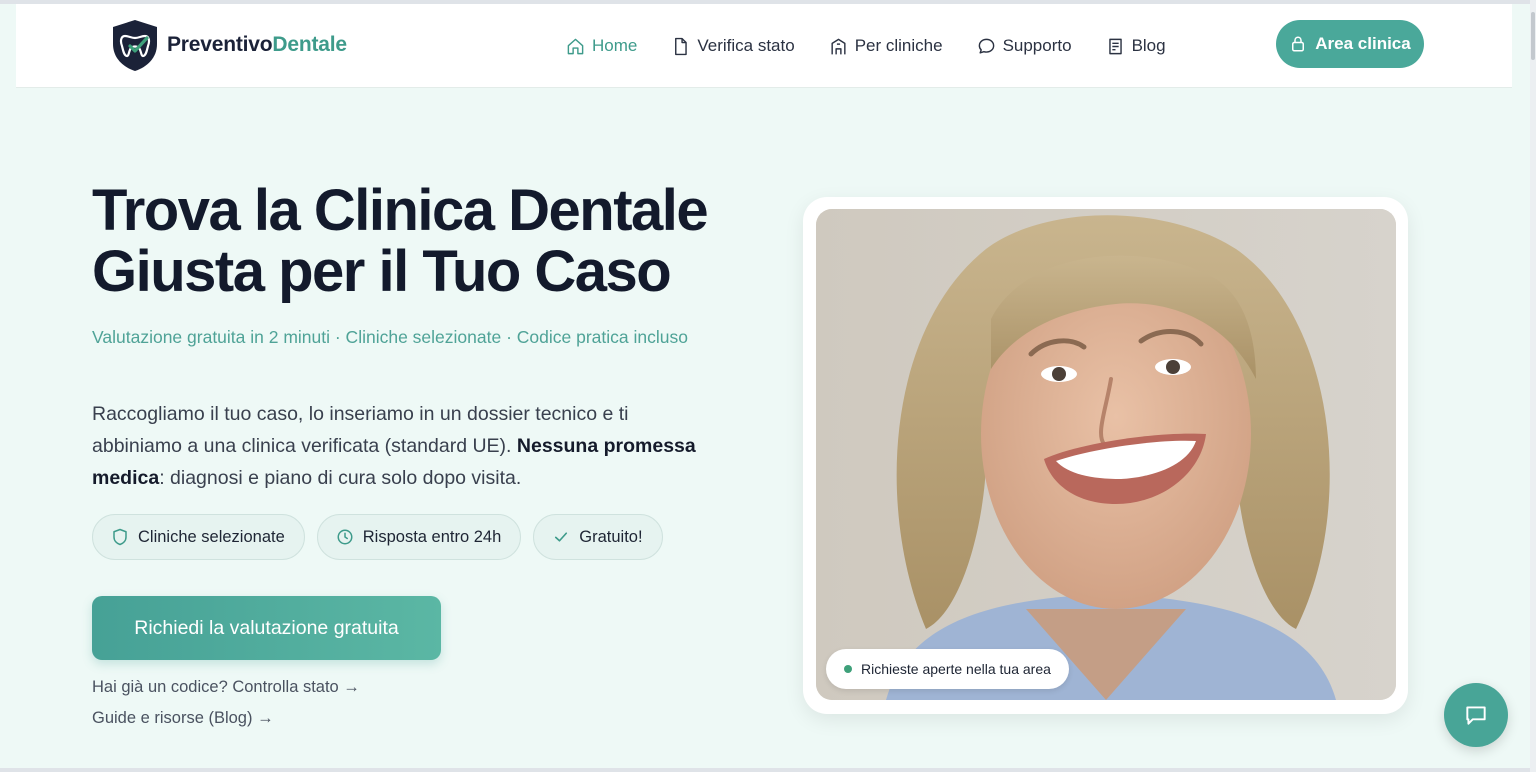 The image size is (1536, 772). Describe the element at coordinates (266, 628) in the screenshot. I see `richiedi-valutazione-button: Richiedi la valutazione gratuita` at that location.